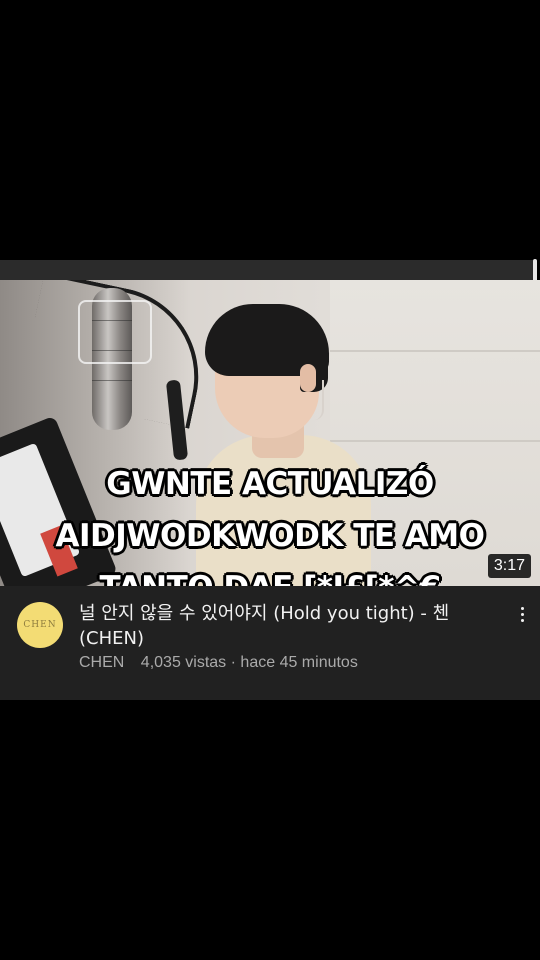 The image size is (540, 960). Describe the element at coordinates (270, 484) in the screenshot. I see `caption-line: GWNTE ACTUALIZÓ` at that location.